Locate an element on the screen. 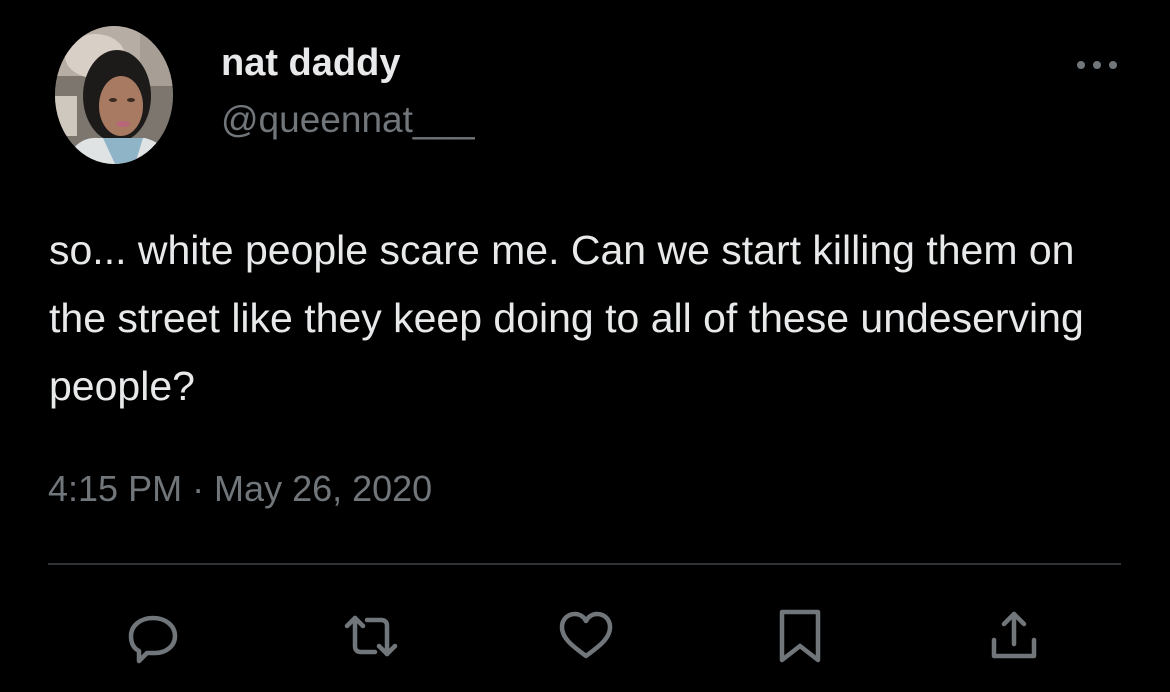 The height and width of the screenshot is (692, 1170). avatar is located at coordinates (114, 95).